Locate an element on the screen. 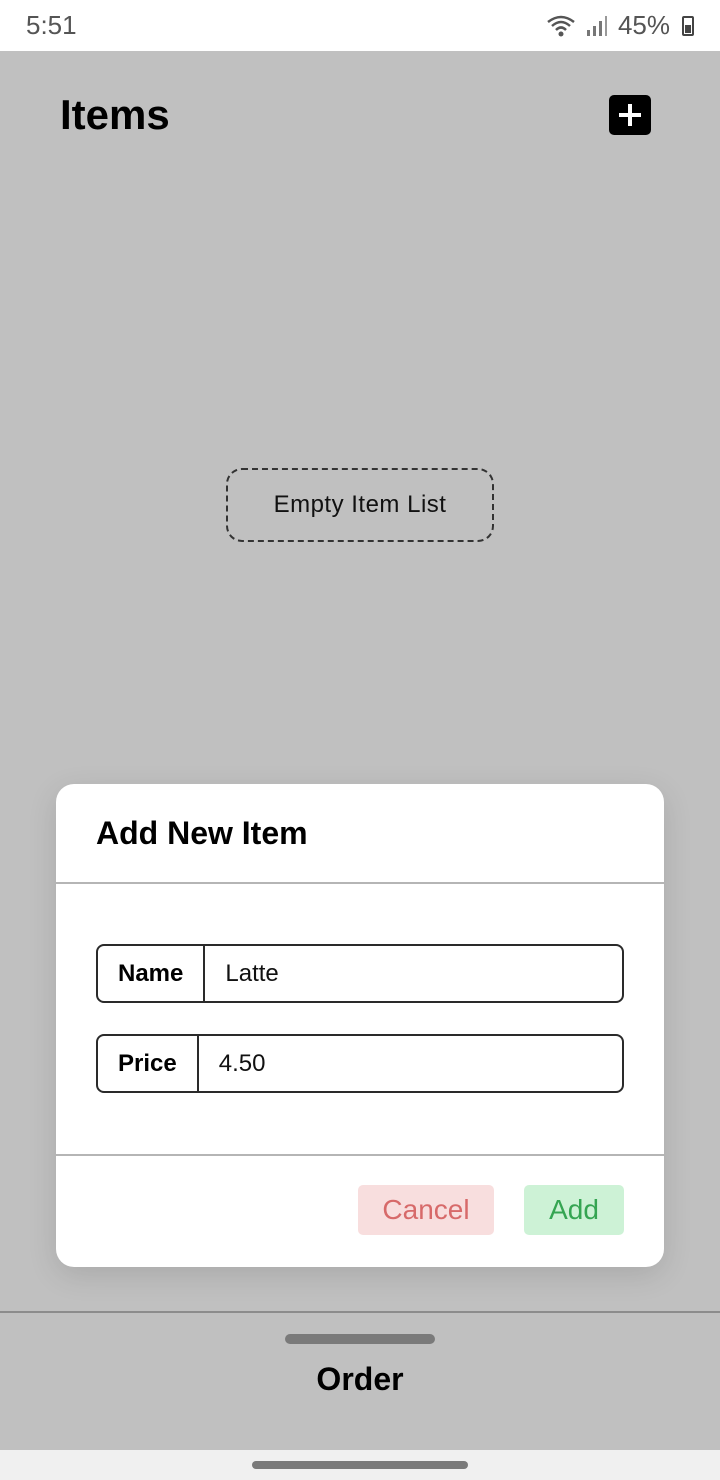 The image size is (720, 1480). signal-icon is located at coordinates (596, 25).